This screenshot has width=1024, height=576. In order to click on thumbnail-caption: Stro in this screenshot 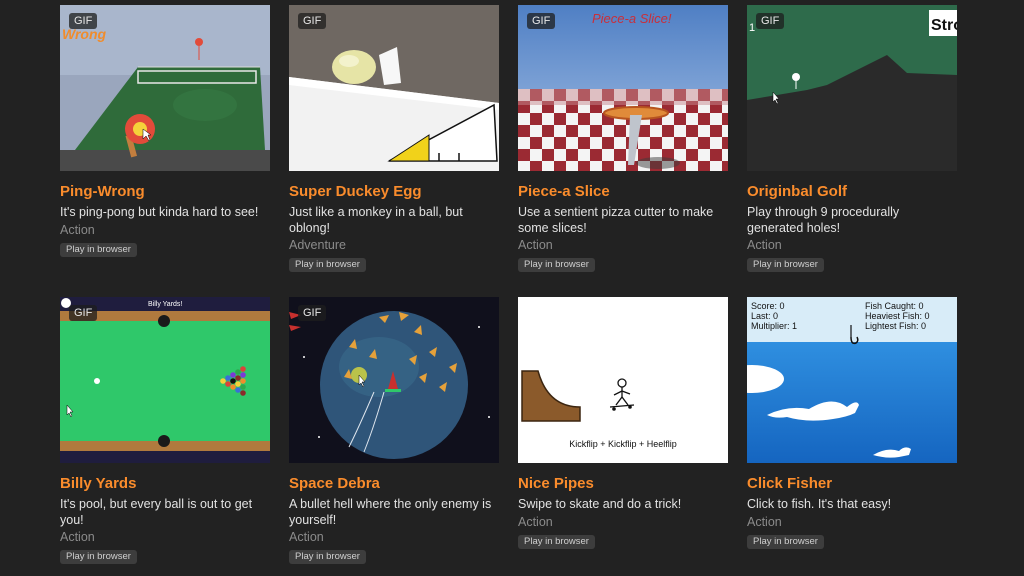, I will do `click(944, 25)`.